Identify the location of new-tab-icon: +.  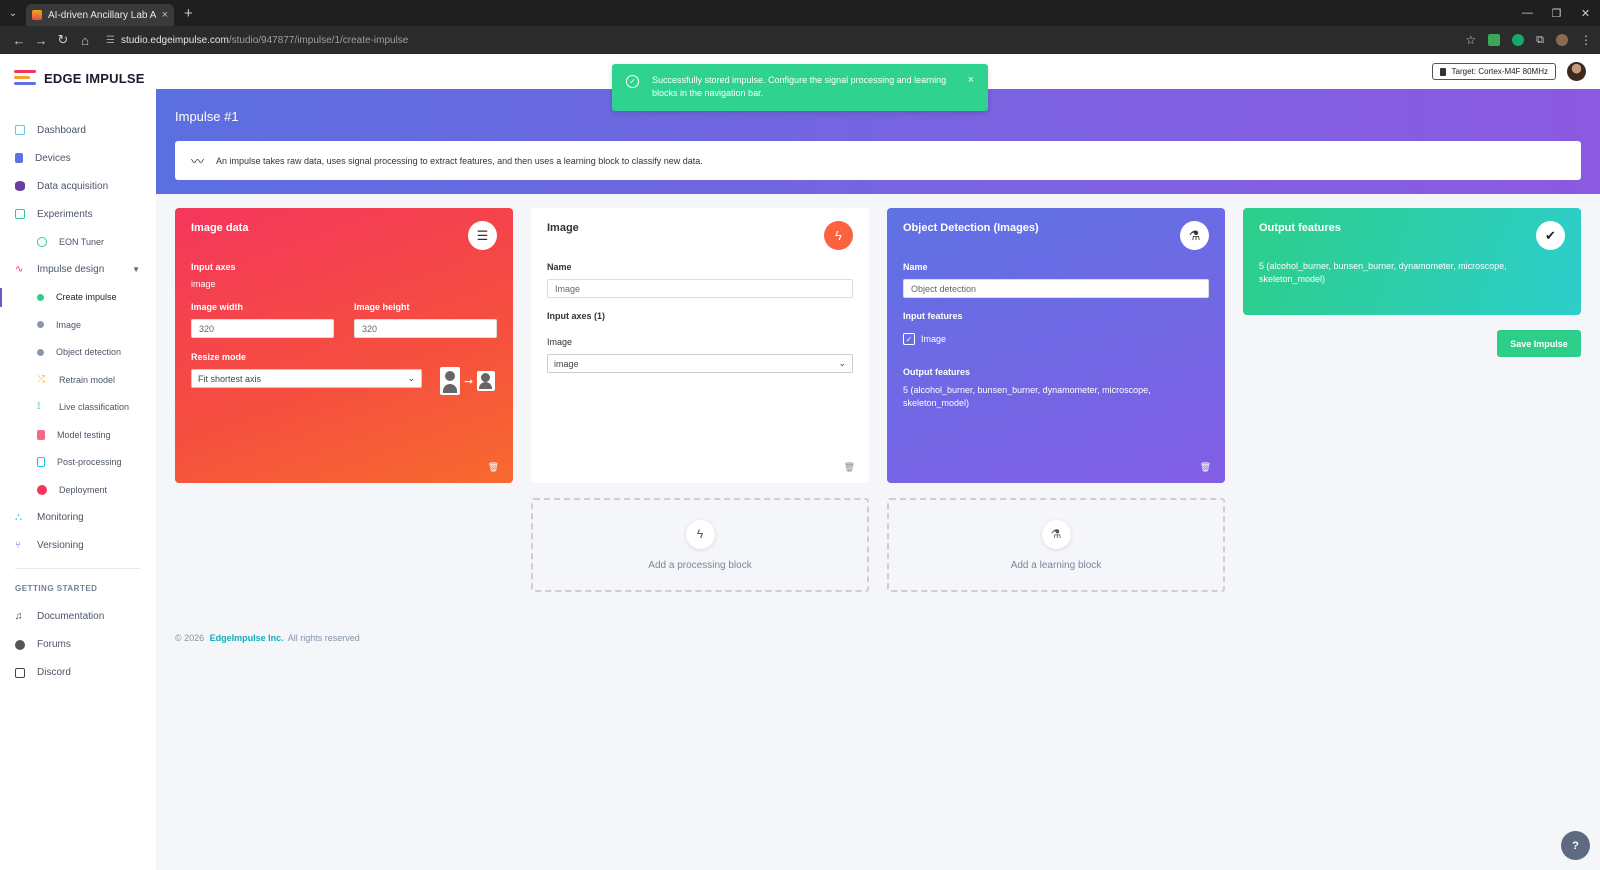
(188, 13).